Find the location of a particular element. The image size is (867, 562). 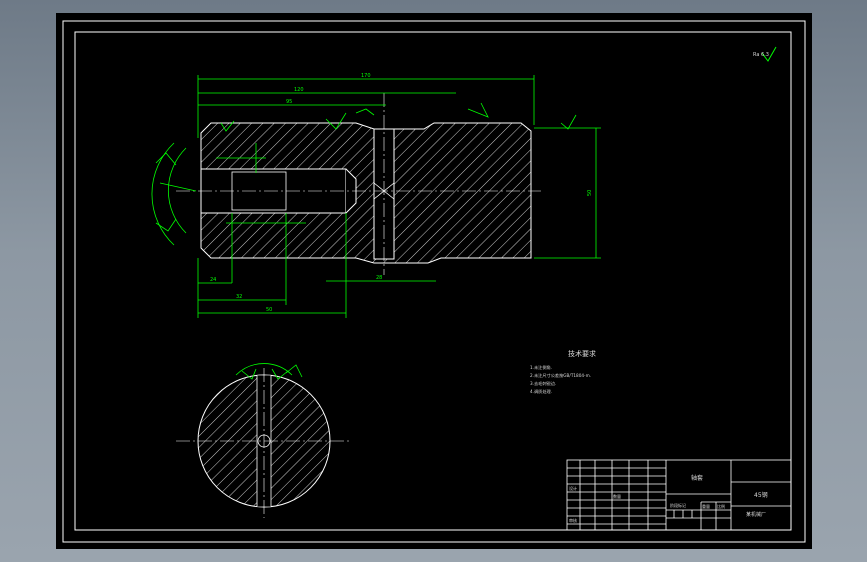

tb-designer-label: 设计 is located at coordinates (573, 488).